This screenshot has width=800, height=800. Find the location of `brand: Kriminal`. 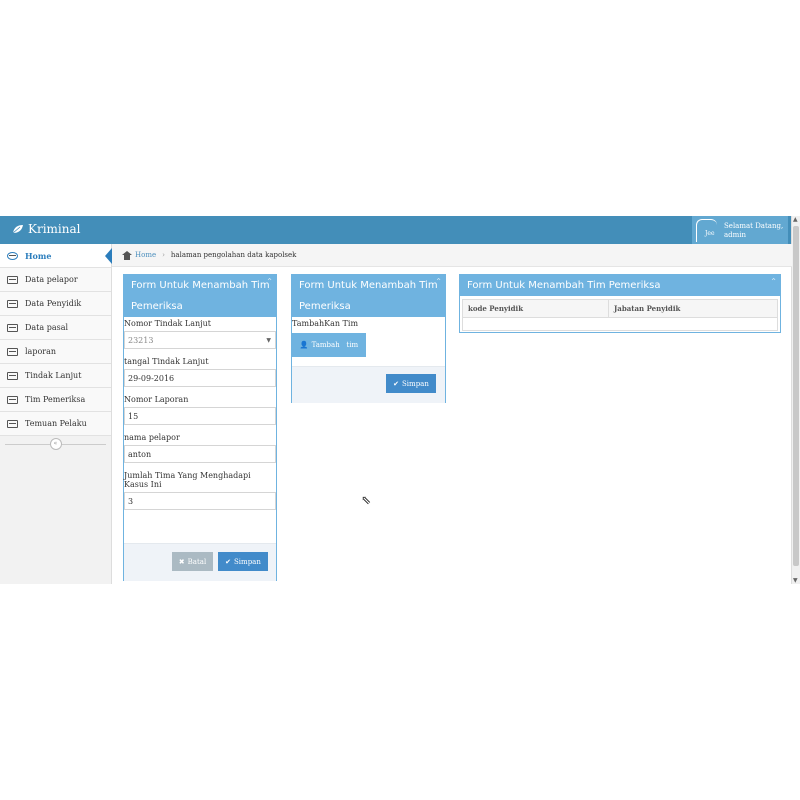

brand: Kriminal is located at coordinates (46, 229).